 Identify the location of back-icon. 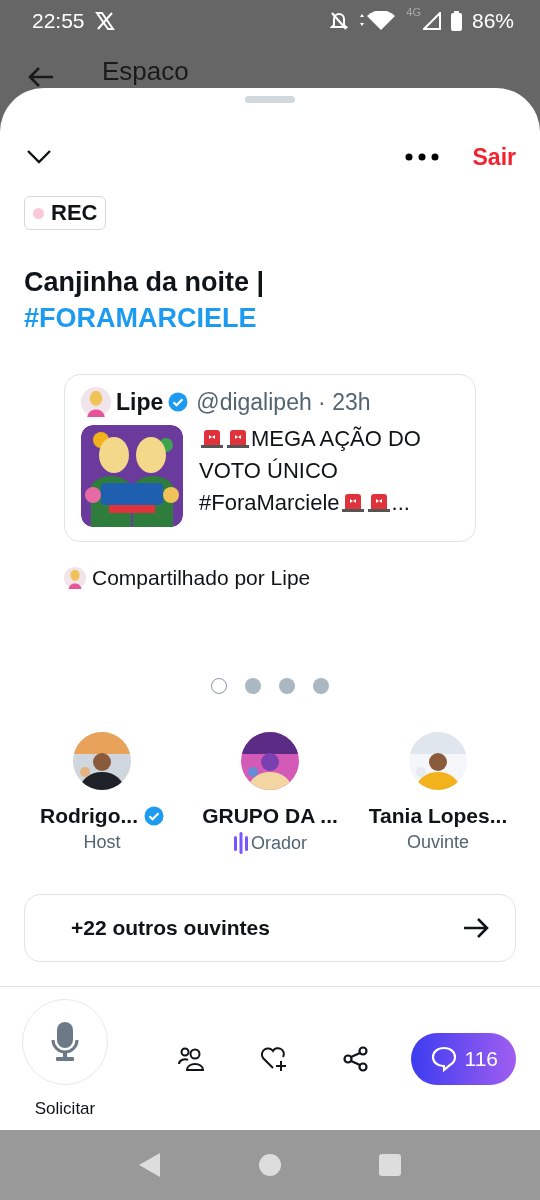
(41, 77).